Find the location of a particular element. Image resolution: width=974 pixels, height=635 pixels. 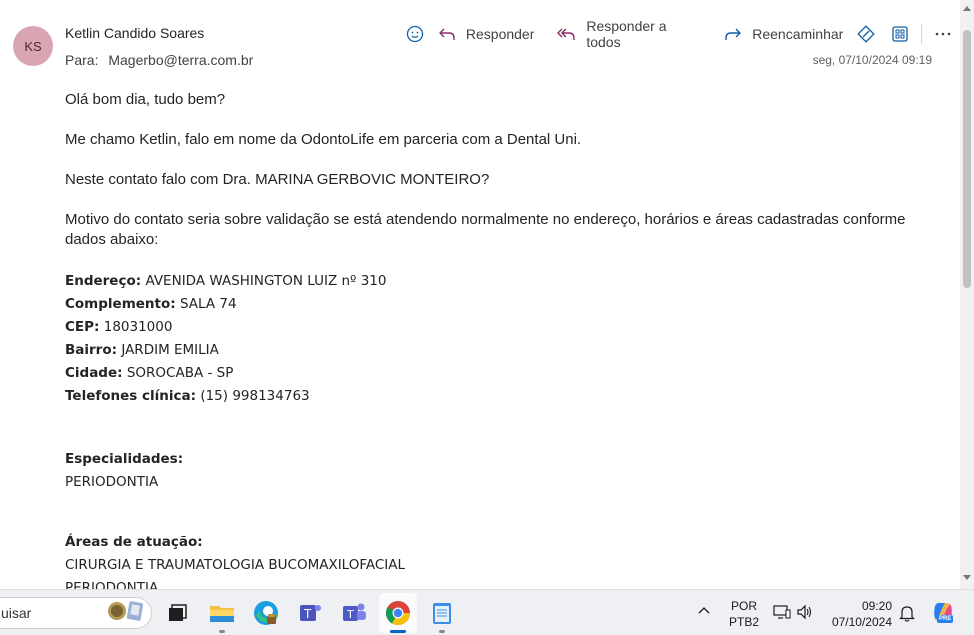

recipient-address: Magerbo@terra.com.br is located at coordinates (180, 60).